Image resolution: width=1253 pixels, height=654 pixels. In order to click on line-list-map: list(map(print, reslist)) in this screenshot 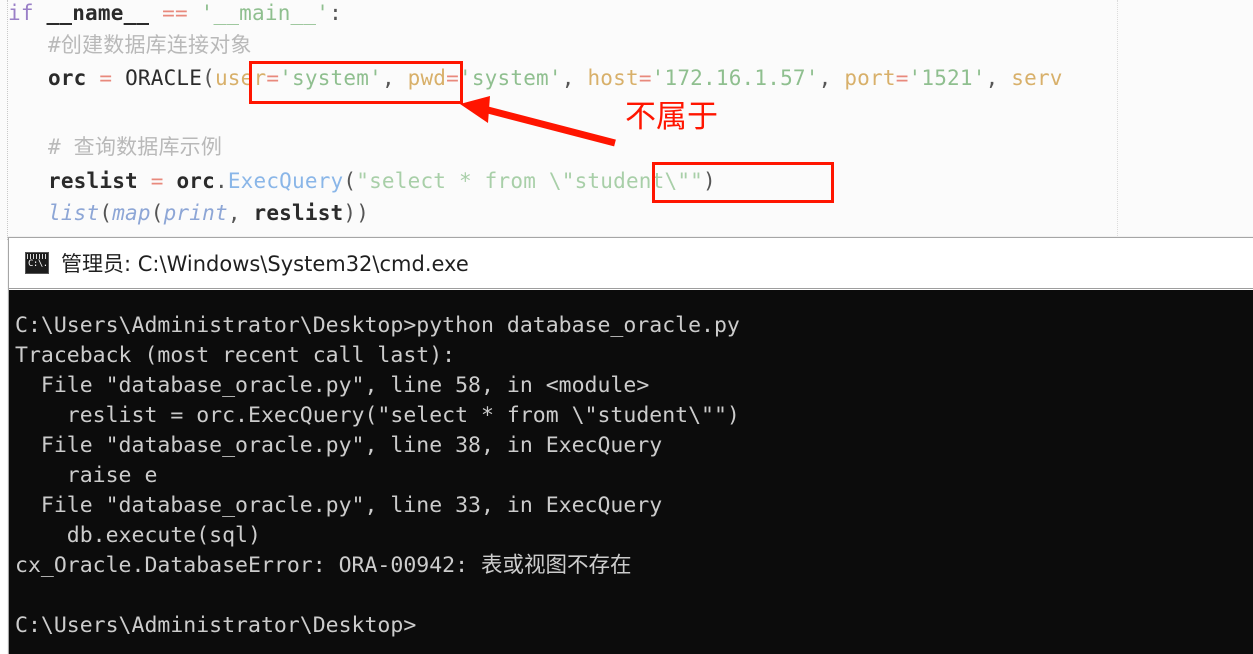, I will do `click(184, 213)`.